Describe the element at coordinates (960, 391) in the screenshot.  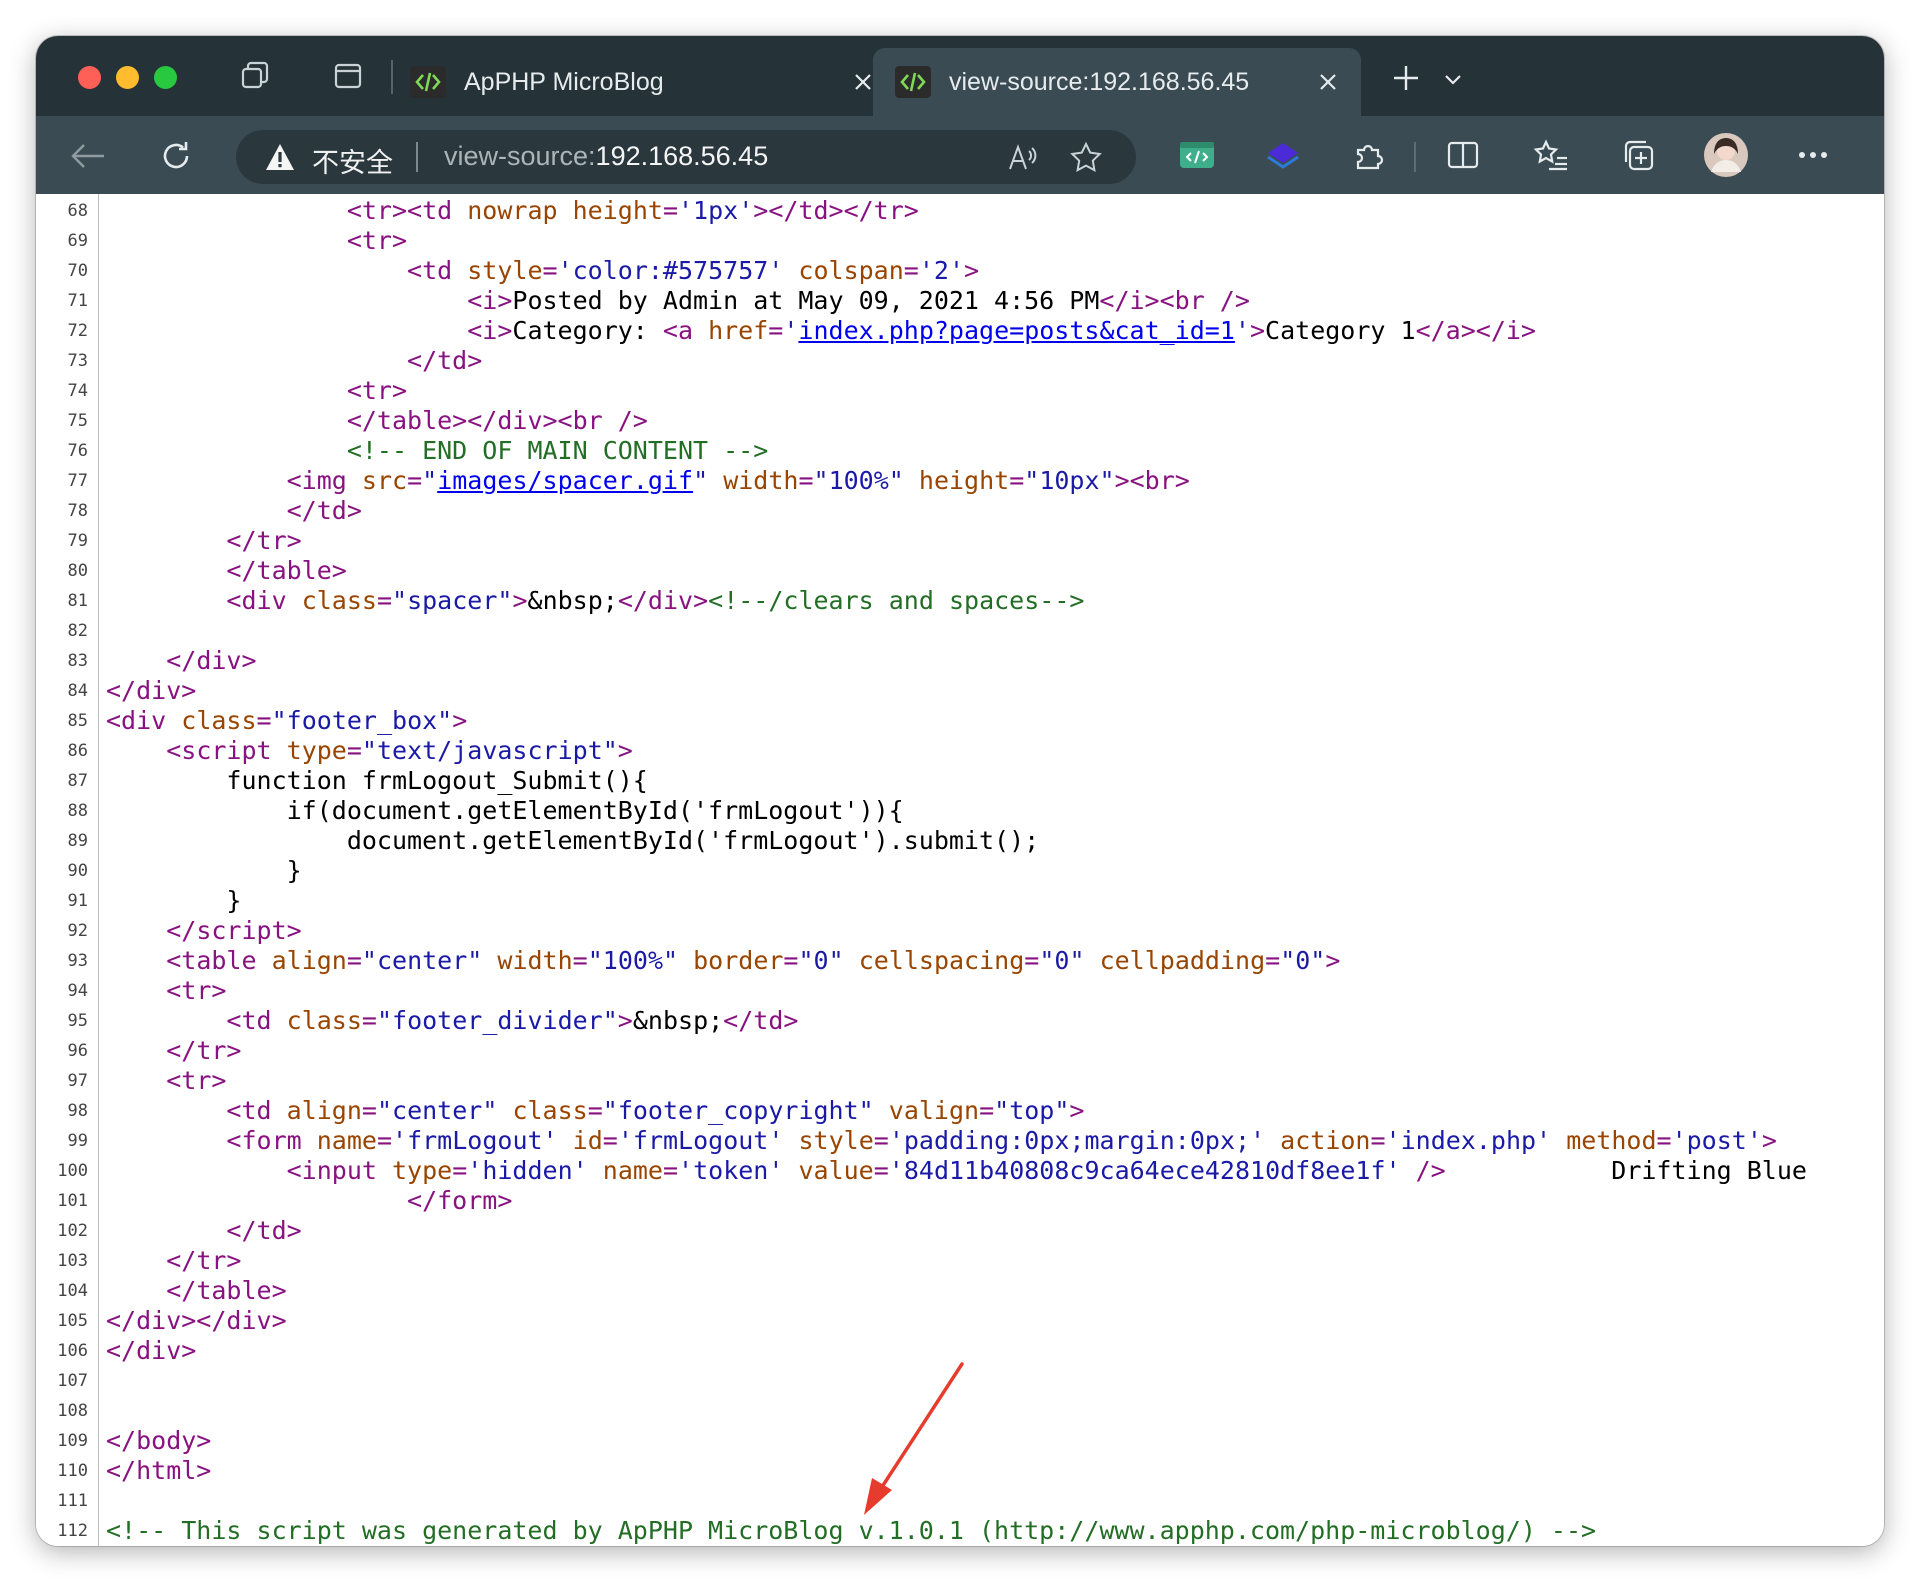
I see `source-line: 74 <tr>` at that location.